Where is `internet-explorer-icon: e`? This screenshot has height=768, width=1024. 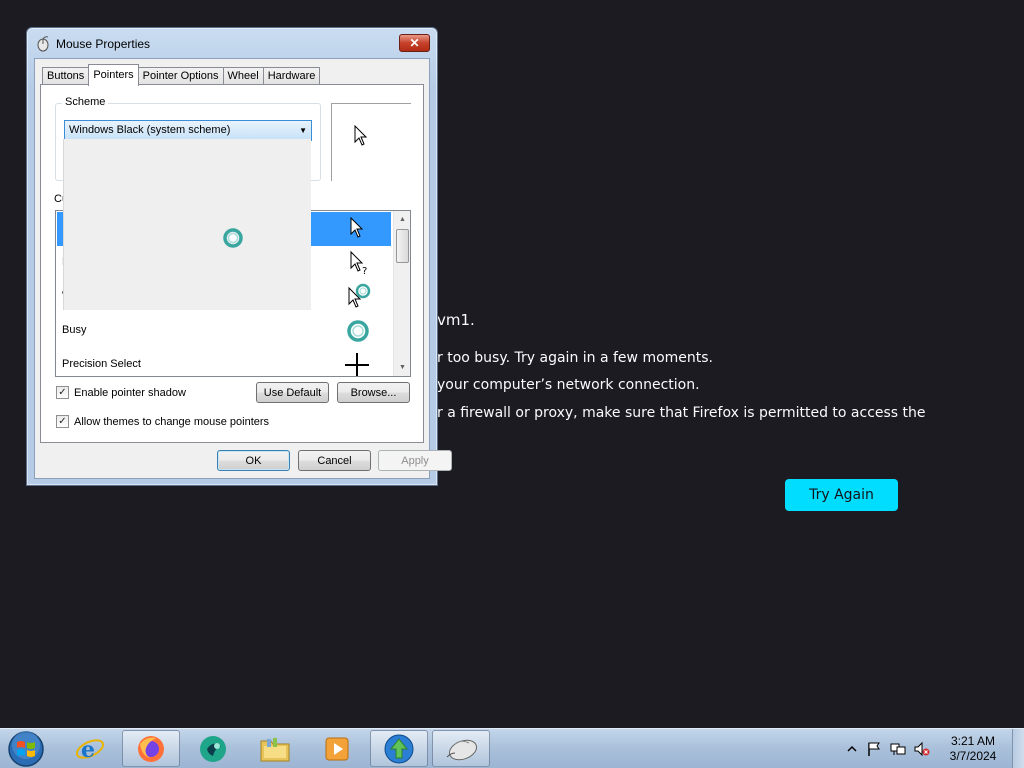 internet-explorer-icon: e is located at coordinates (90, 750).